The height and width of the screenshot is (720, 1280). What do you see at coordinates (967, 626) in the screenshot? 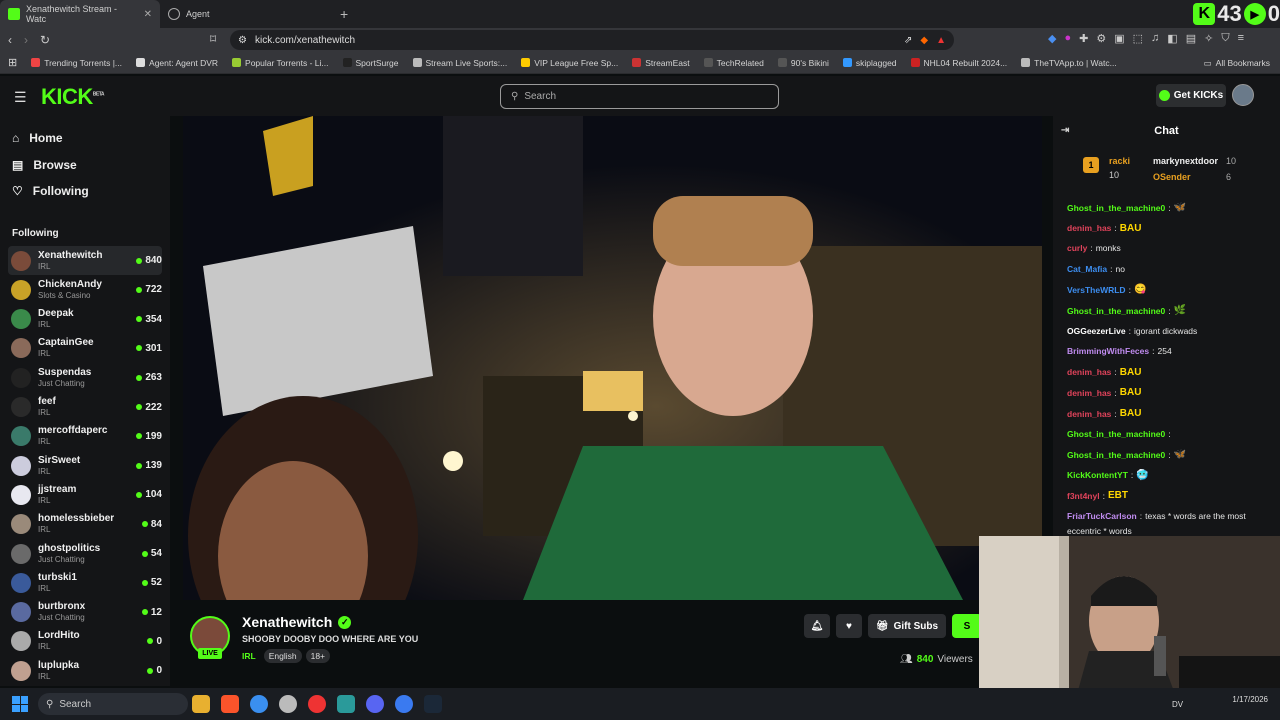
I see `subscribe-button: S` at bounding box center [967, 626].